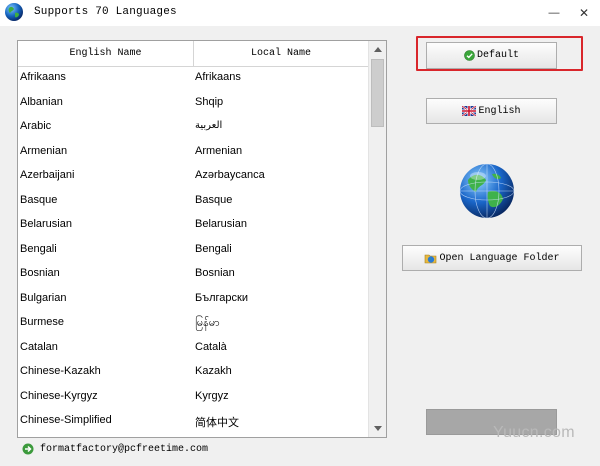 The width and height of the screenshot is (600, 466). What do you see at coordinates (221, 297) in the screenshot?
I see `local-name: Български` at bounding box center [221, 297].